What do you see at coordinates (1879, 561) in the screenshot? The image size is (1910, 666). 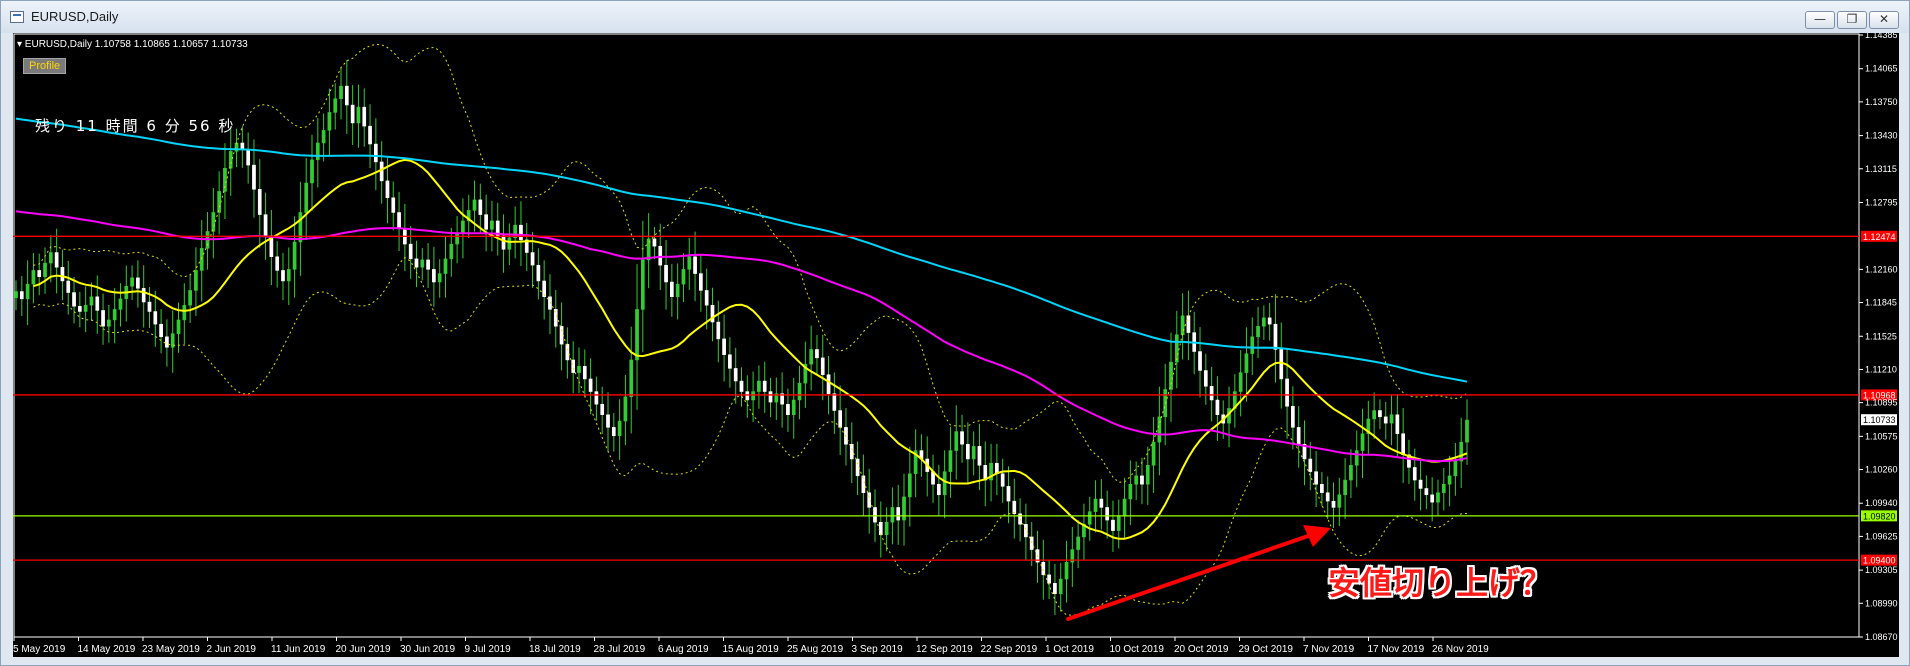 I see `level-price-label: 1.09400` at bounding box center [1879, 561].